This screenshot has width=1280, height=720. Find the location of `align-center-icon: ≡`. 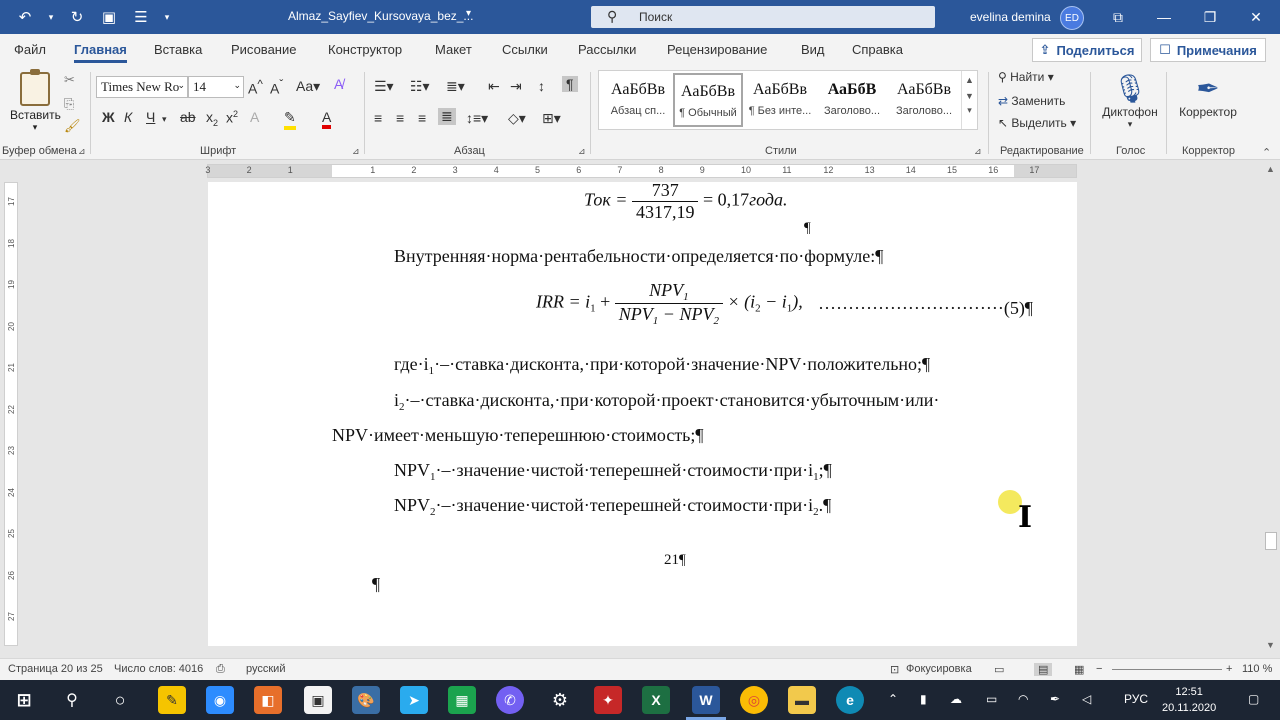

align-center-icon: ≡ is located at coordinates (400, 118).